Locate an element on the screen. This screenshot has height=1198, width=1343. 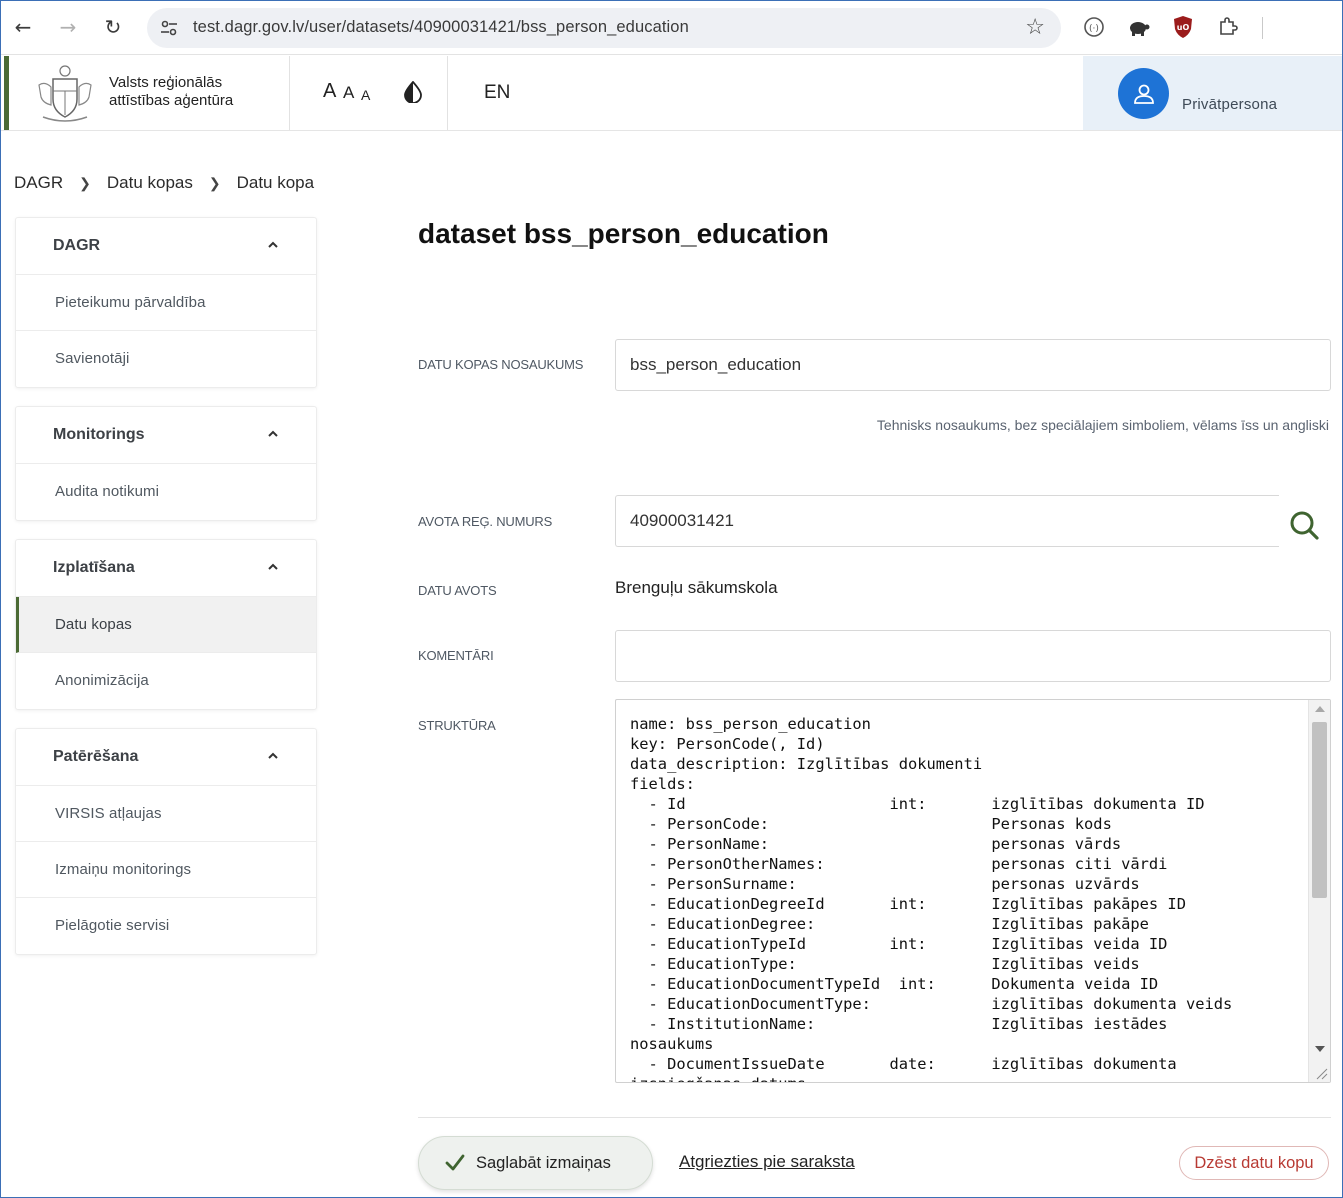
font-size-controls: A A A is located at coordinates (369, 93).